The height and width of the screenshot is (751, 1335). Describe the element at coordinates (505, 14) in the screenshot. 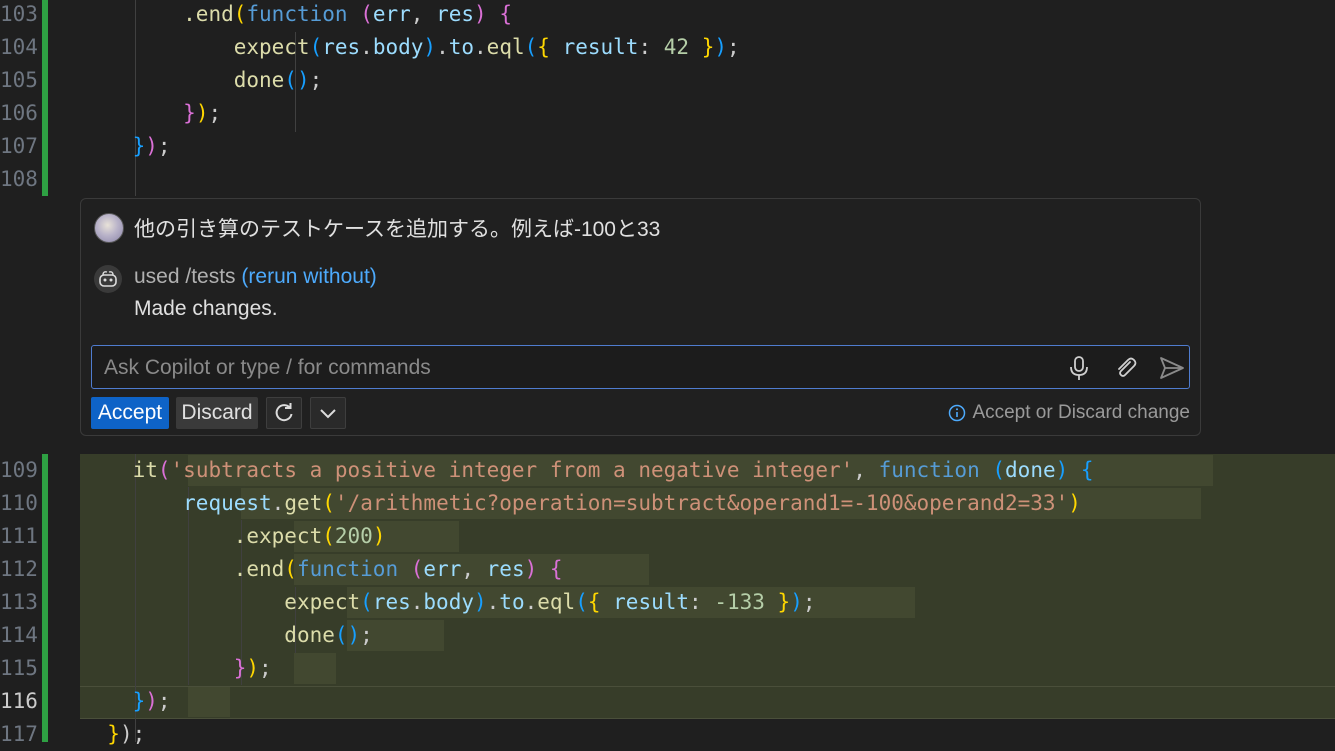

I see `code-token: {` at that location.